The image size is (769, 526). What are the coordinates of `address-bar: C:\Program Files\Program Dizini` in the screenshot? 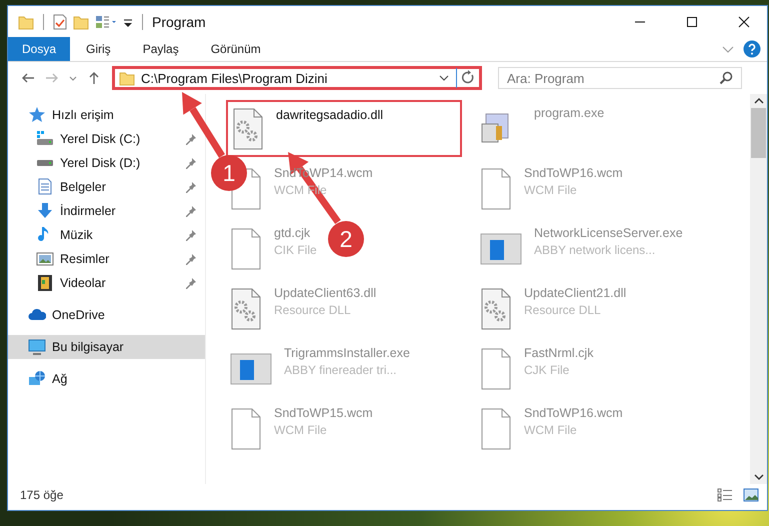 It's located at (297, 78).